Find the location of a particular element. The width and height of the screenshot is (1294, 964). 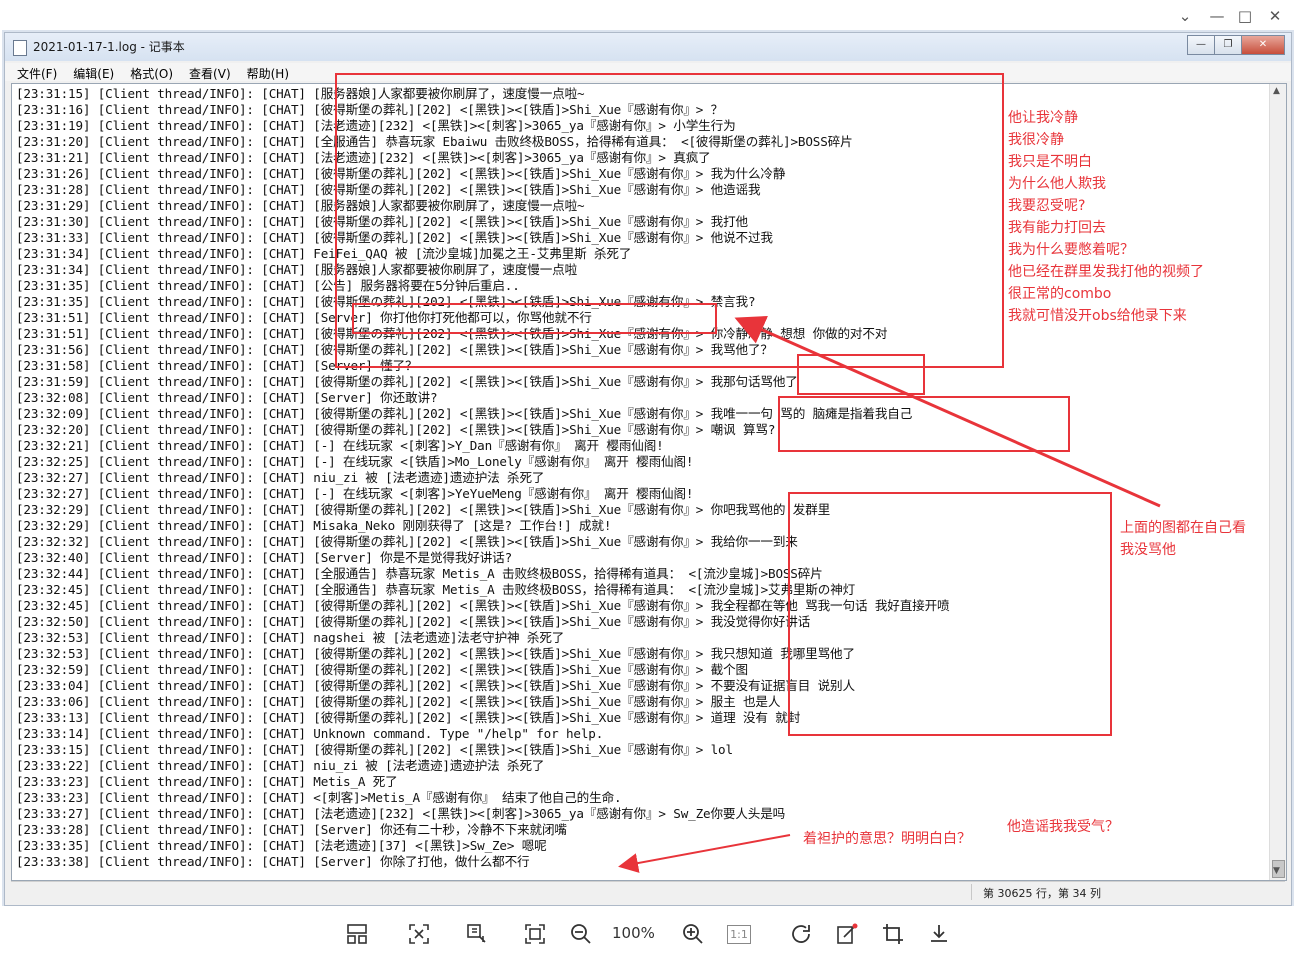

edit-icon is located at coordinates (847, 934).